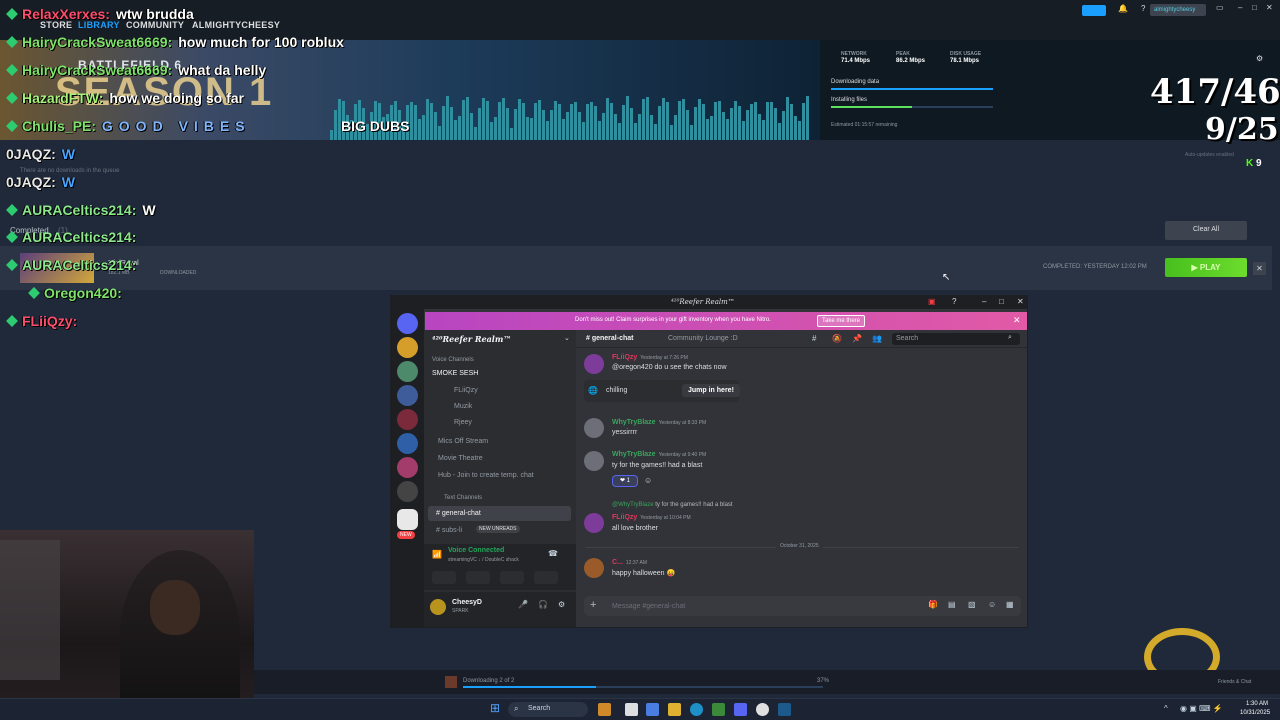 This screenshot has width=1280, height=720. What do you see at coordinates (1020, 301) in the screenshot?
I see `dc-close-icon: ✕` at bounding box center [1020, 301].